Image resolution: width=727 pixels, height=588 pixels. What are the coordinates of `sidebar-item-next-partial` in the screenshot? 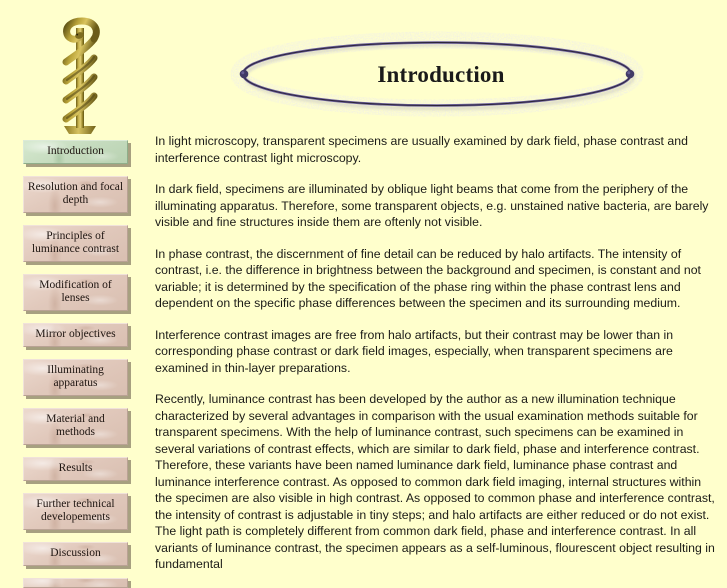 It's located at (75, 583).